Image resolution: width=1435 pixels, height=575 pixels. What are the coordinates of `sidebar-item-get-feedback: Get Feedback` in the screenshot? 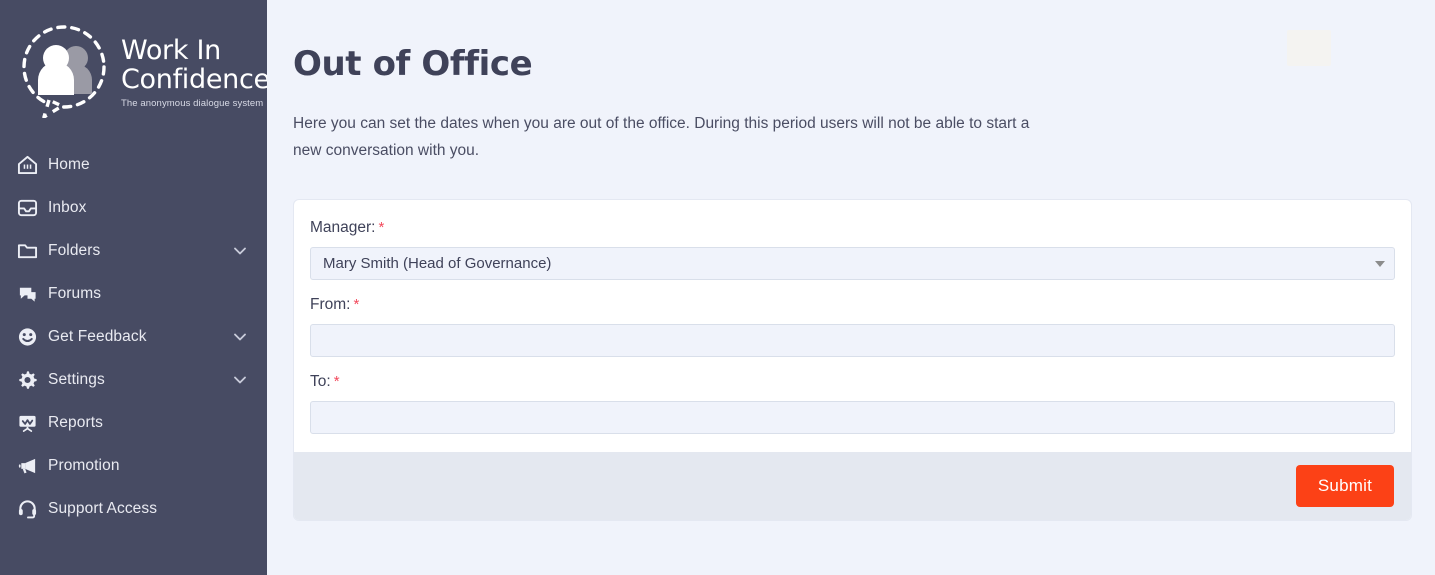 It's located at (133, 336).